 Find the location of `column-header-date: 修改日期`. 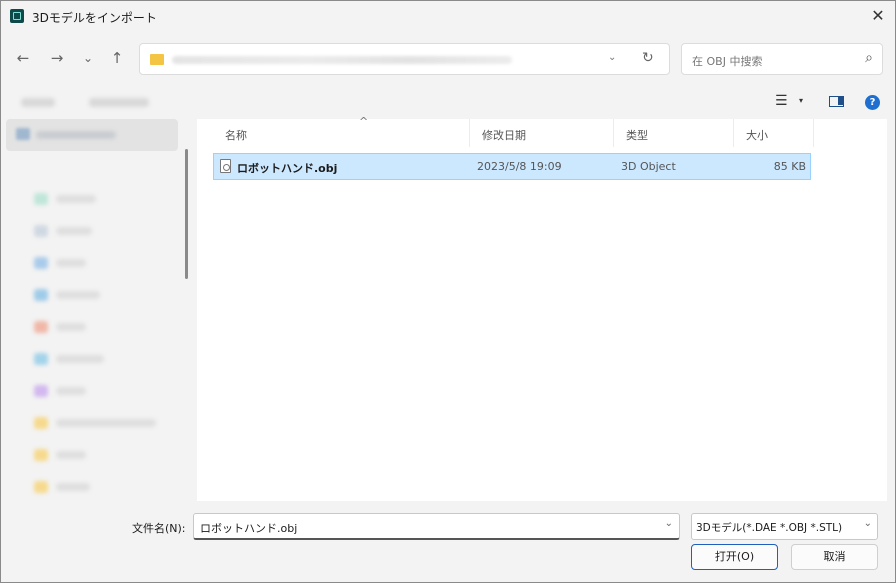

column-header-date: 修改日期 is located at coordinates (542, 133).